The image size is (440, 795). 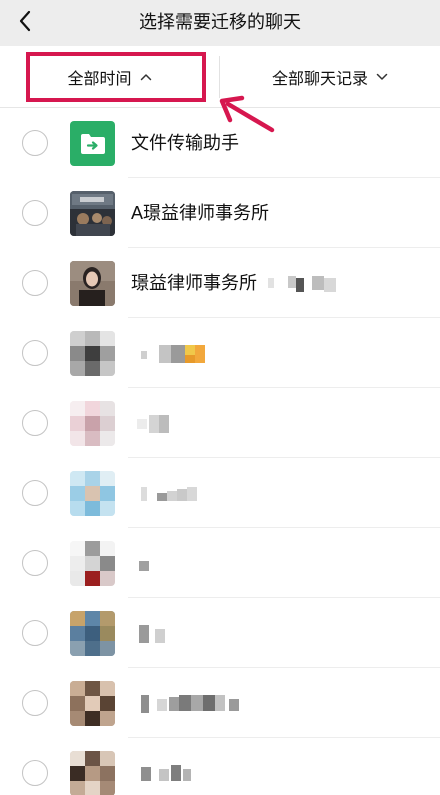 What do you see at coordinates (92, 143) in the screenshot?
I see `file-transfer-icon` at bounding box center [92, 143].